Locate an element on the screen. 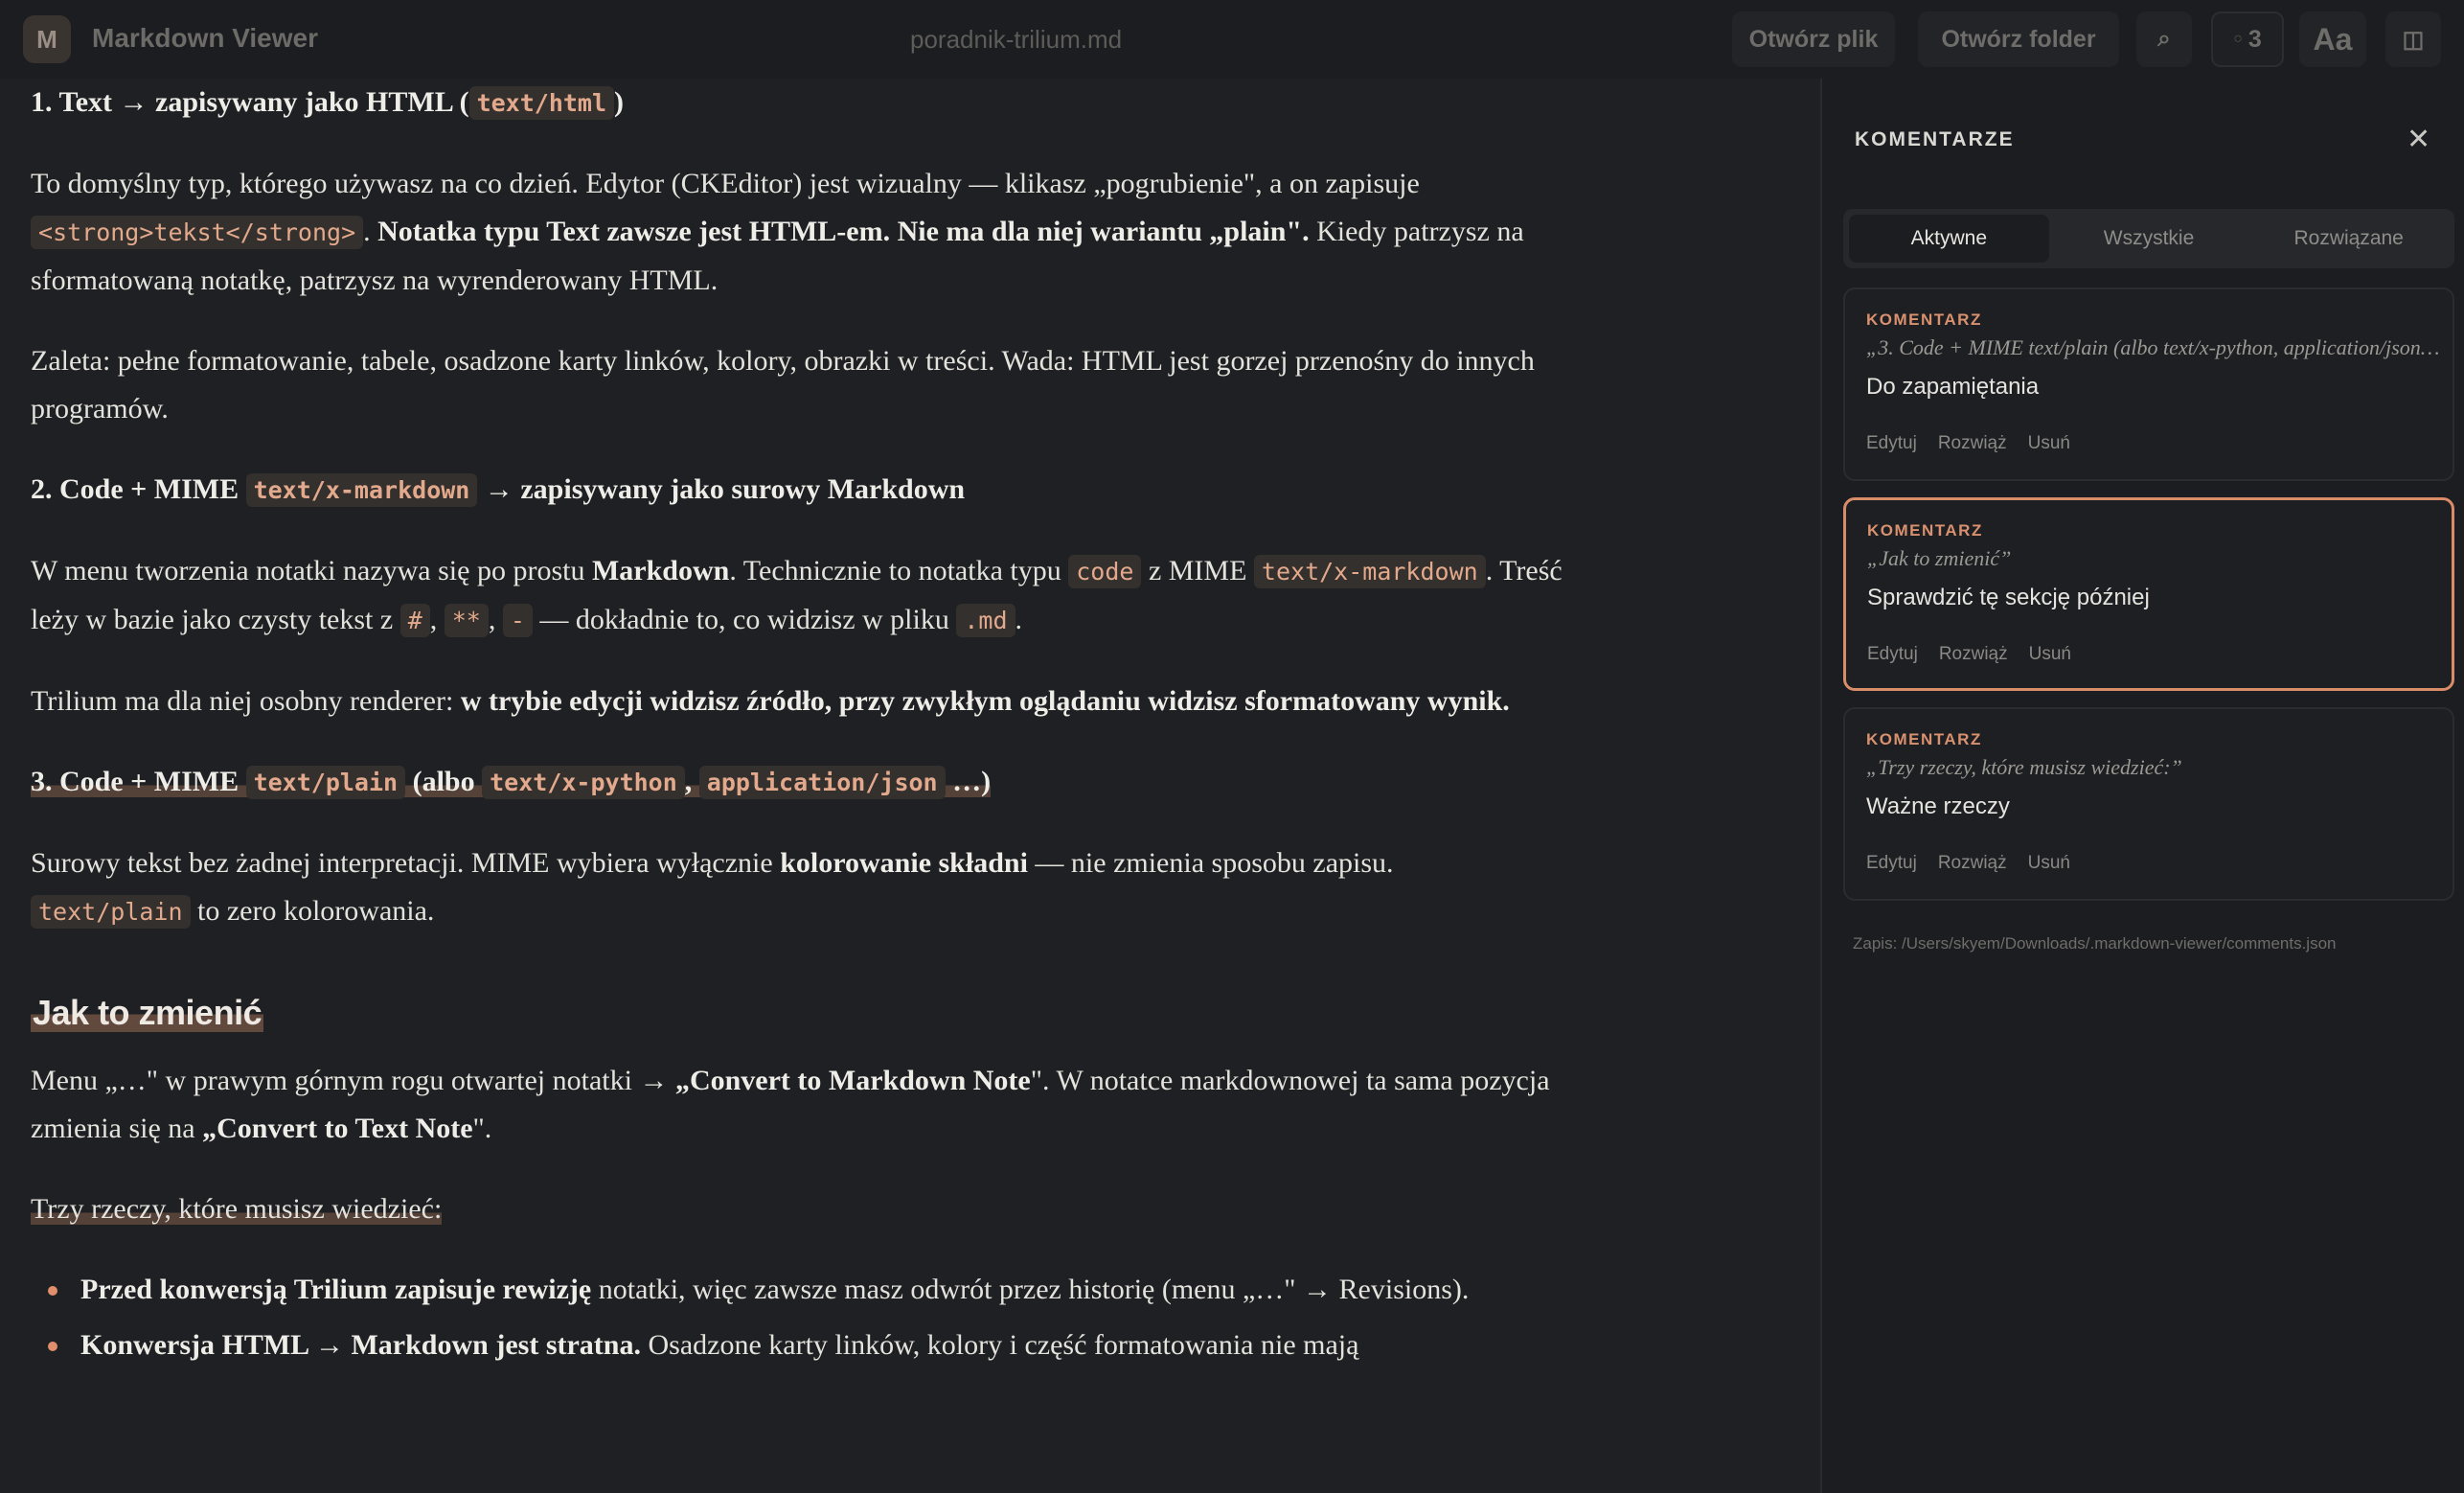  tab-all: Wszystkie is located at coordinates (2149, 239).